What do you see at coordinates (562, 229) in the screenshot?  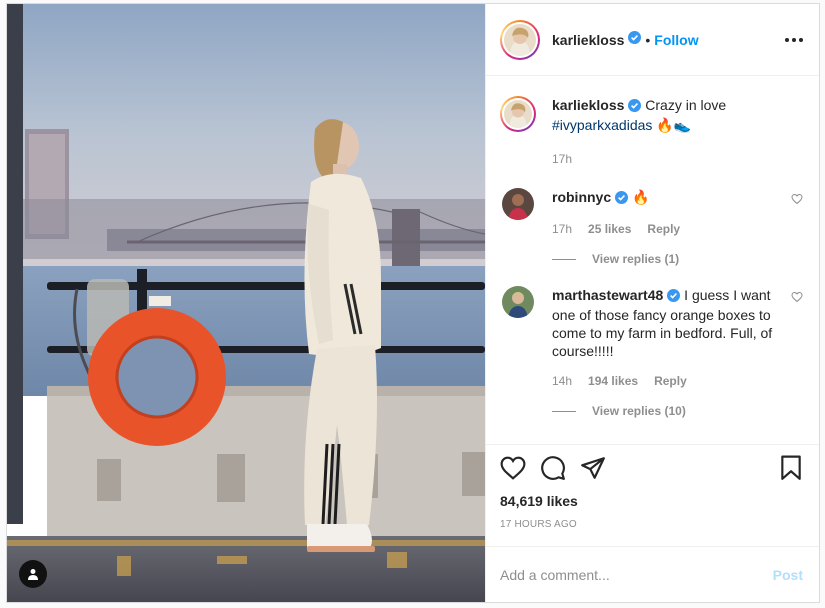 I see `comment-time: 17h` at bounding box center [562, 229].